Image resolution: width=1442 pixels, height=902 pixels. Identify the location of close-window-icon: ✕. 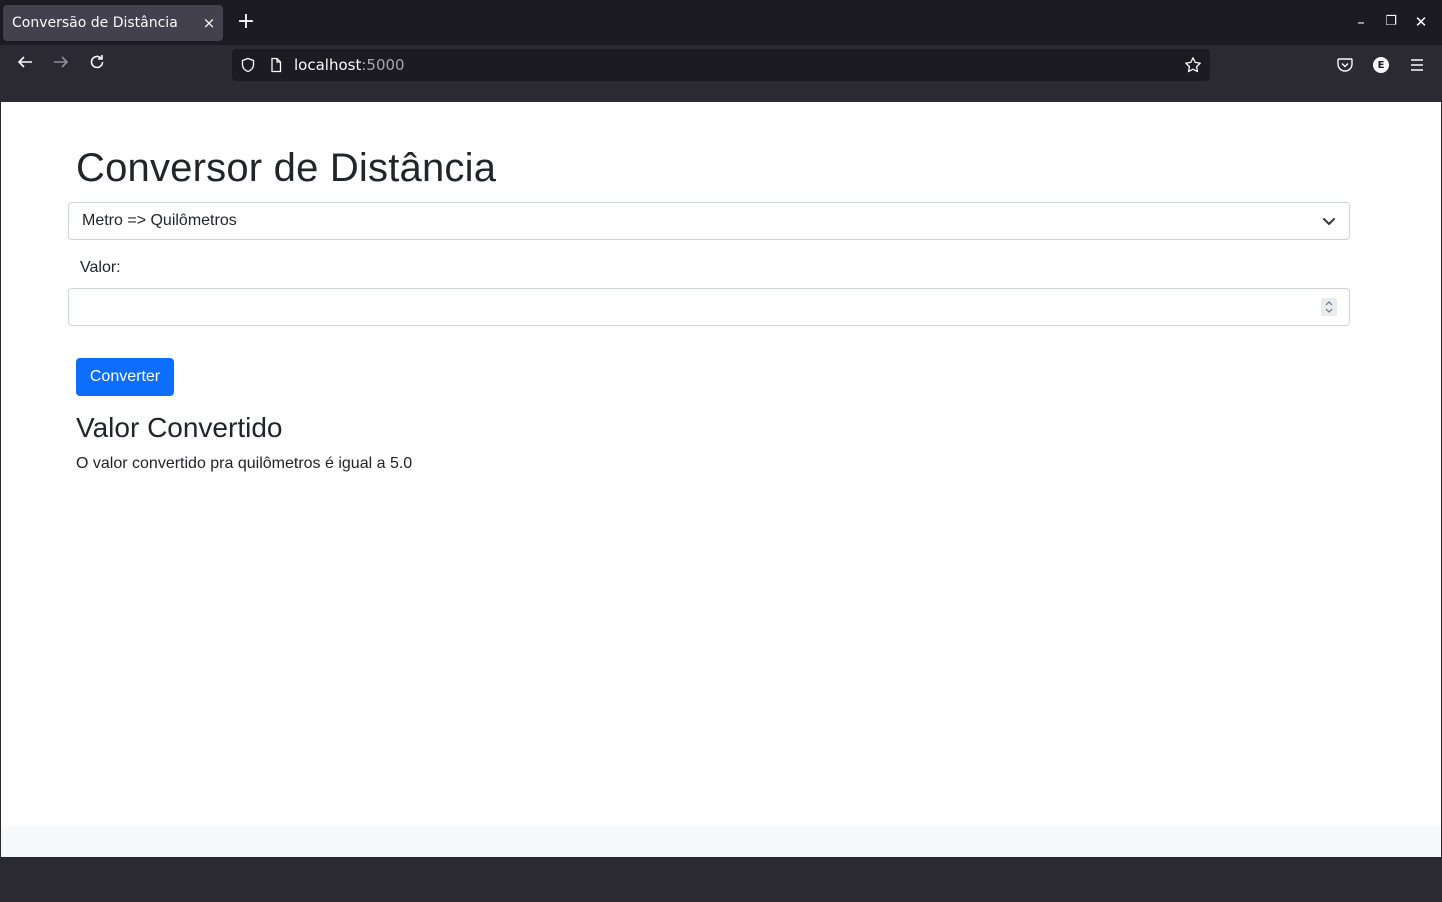
(1421, 22).